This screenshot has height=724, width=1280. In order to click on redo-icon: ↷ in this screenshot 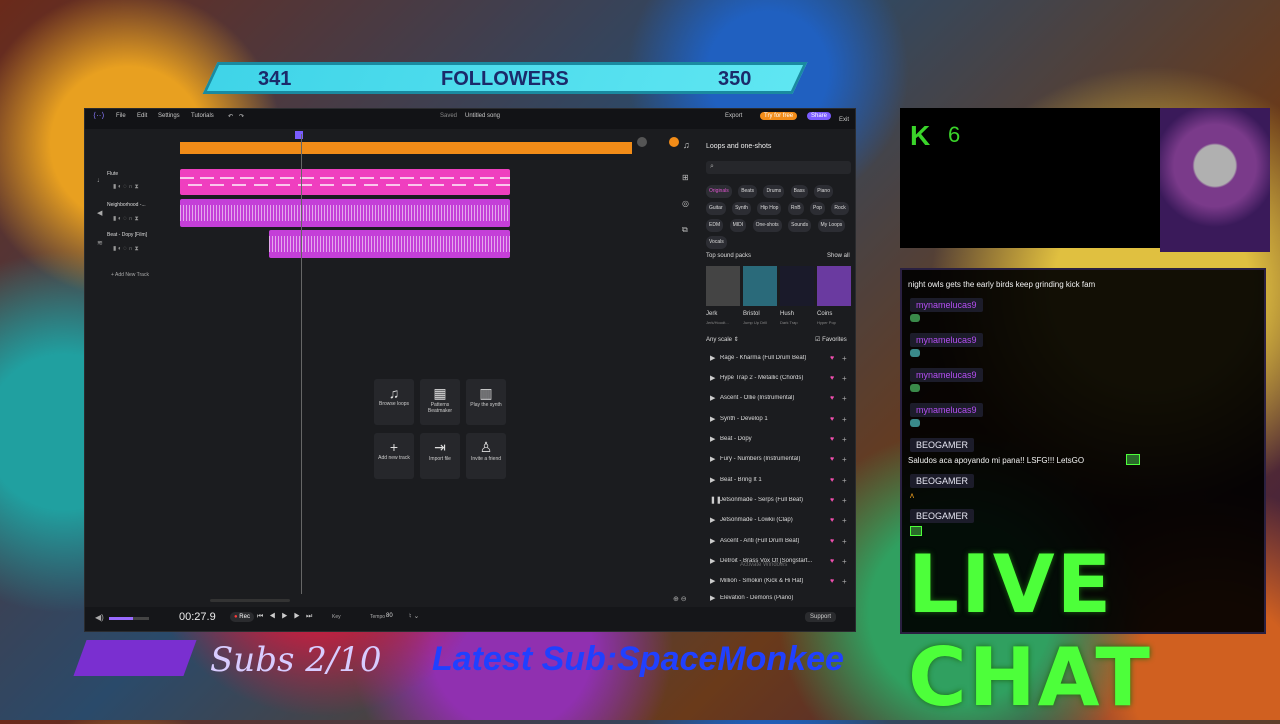, I will do `click(241, 116)`.